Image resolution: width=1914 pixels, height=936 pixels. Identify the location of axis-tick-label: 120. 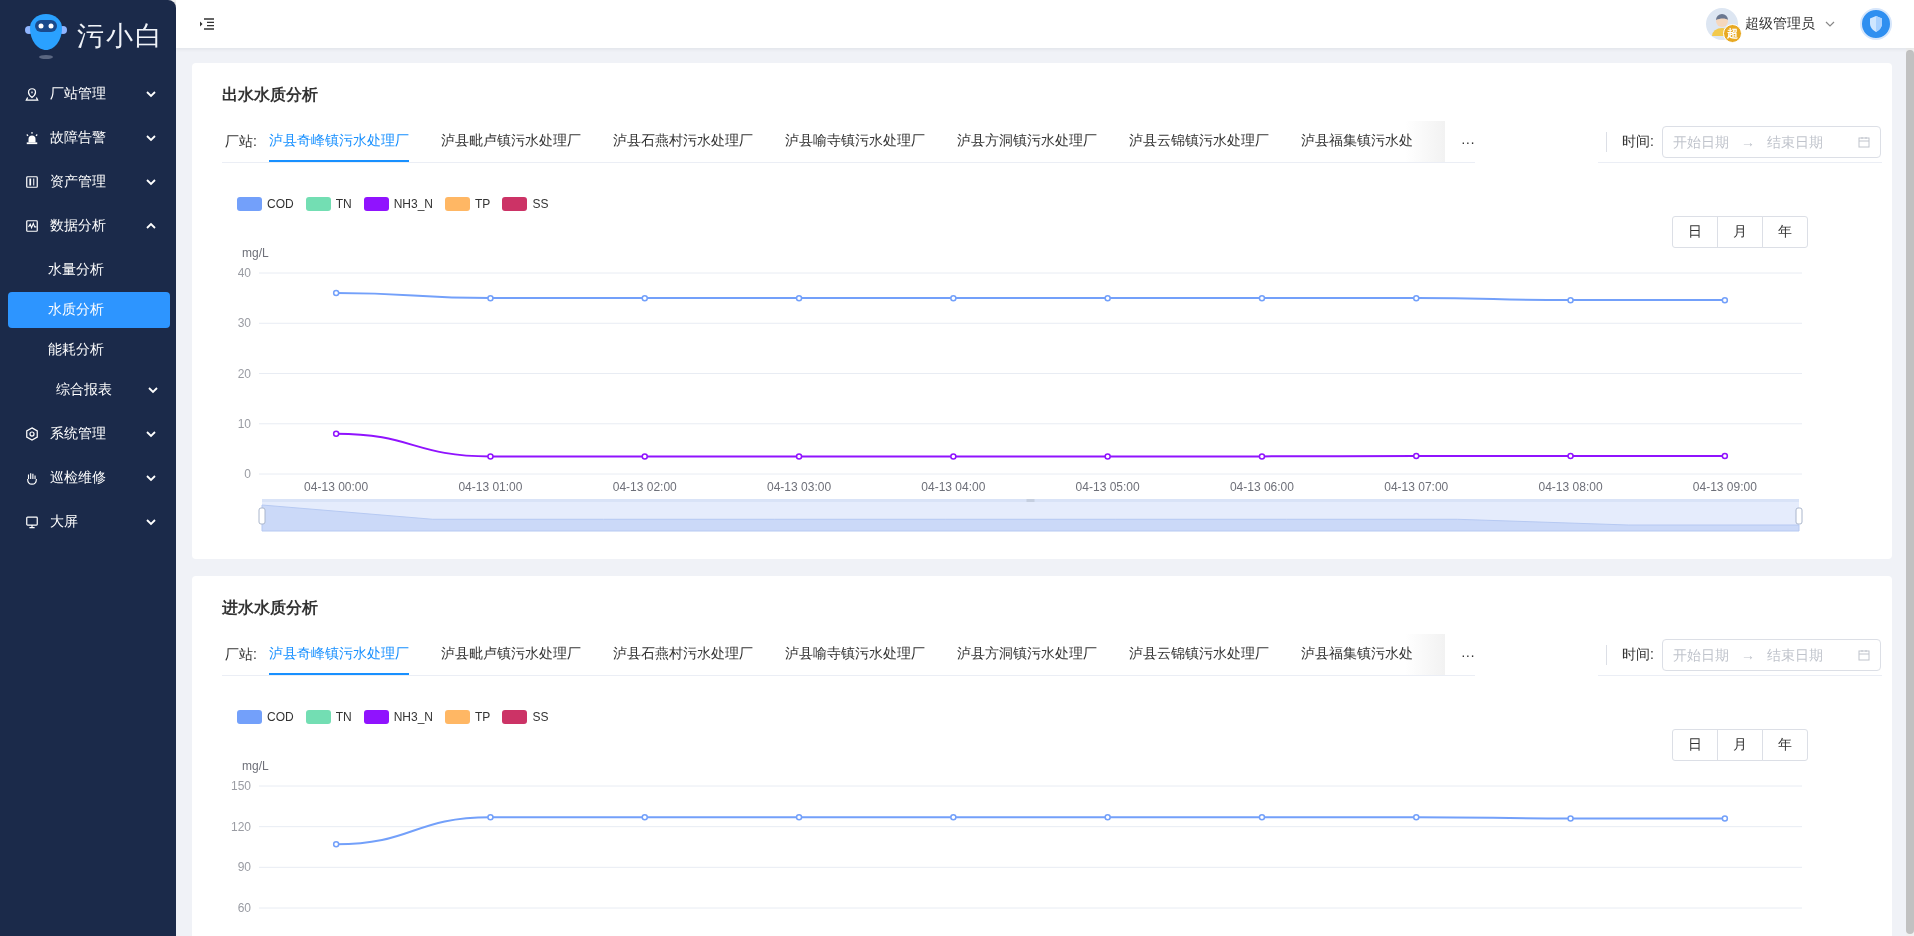
(240, 826).